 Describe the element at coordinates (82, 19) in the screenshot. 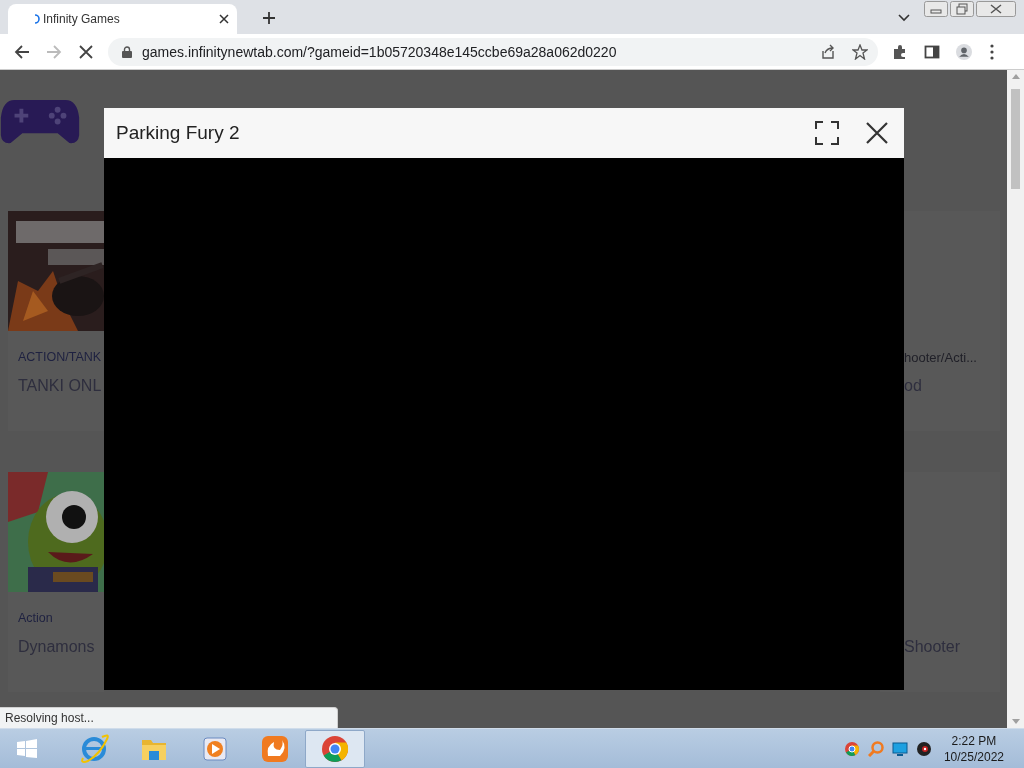

I see `tab-title: Infinity Games` at that location.